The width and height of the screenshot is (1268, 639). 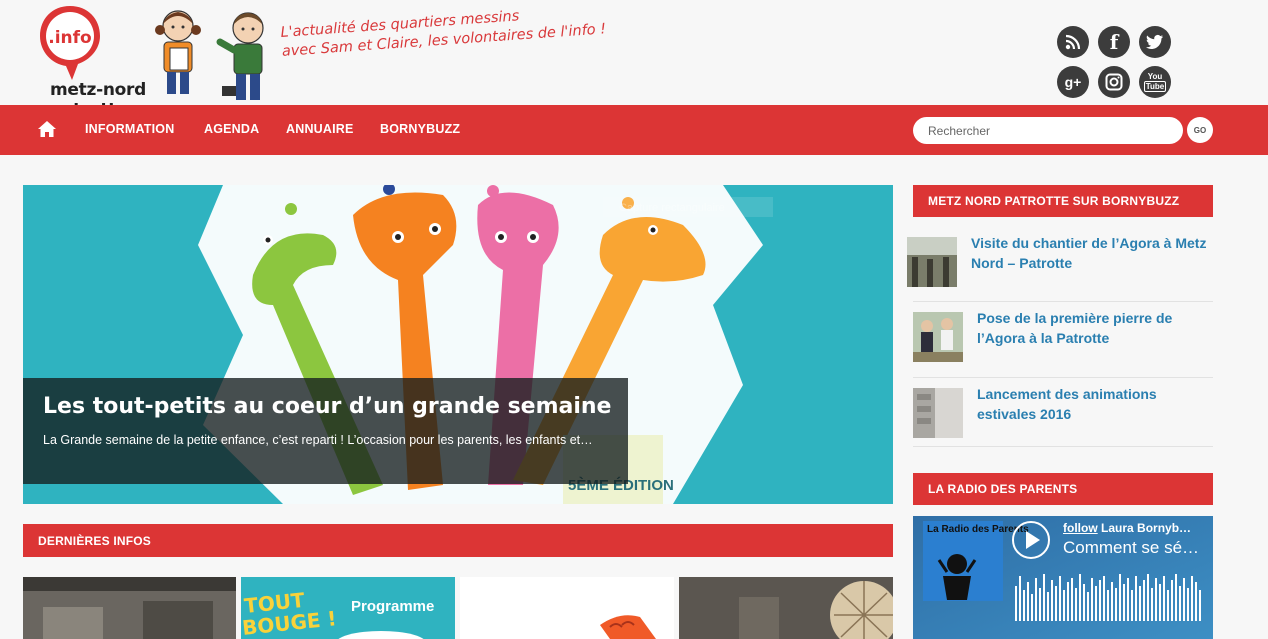 What do you see at coordinates (1155, 42) in the screenshot?
I see `twitter-icon` at bounding box center [1155, 42].